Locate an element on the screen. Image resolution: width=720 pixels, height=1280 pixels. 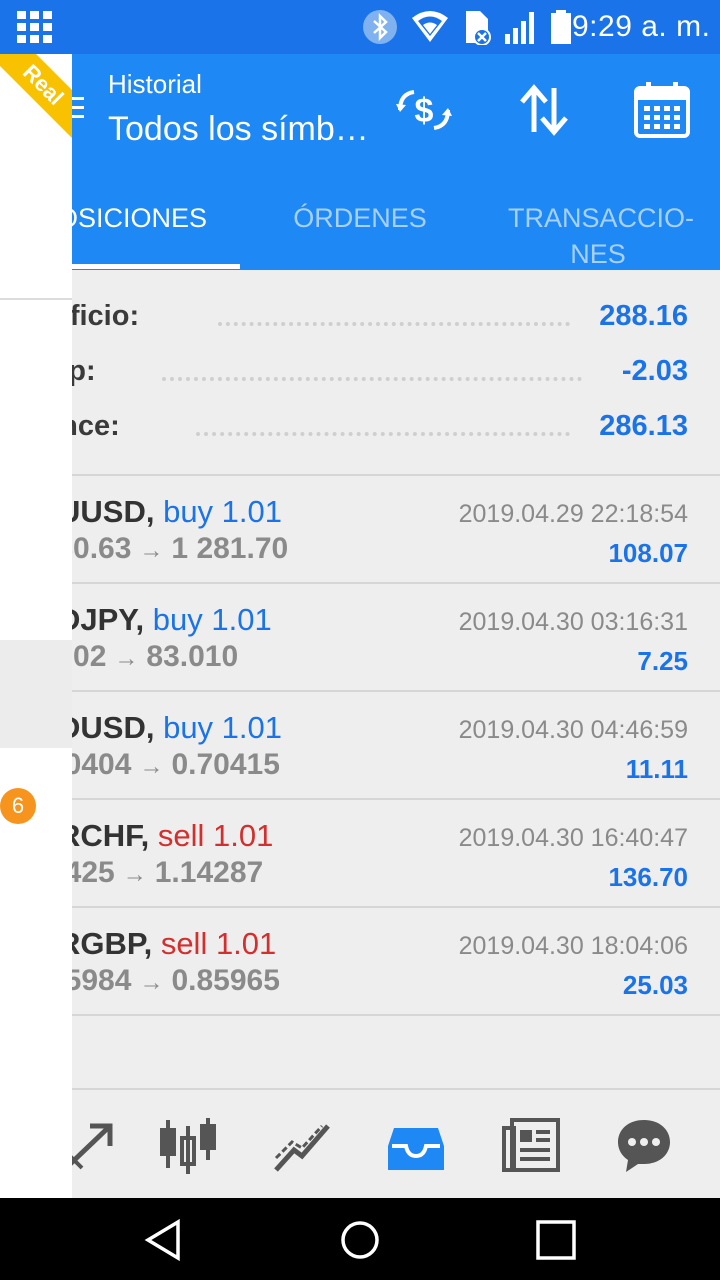
account-ribbon: Real is located at coordinates (36, 109).